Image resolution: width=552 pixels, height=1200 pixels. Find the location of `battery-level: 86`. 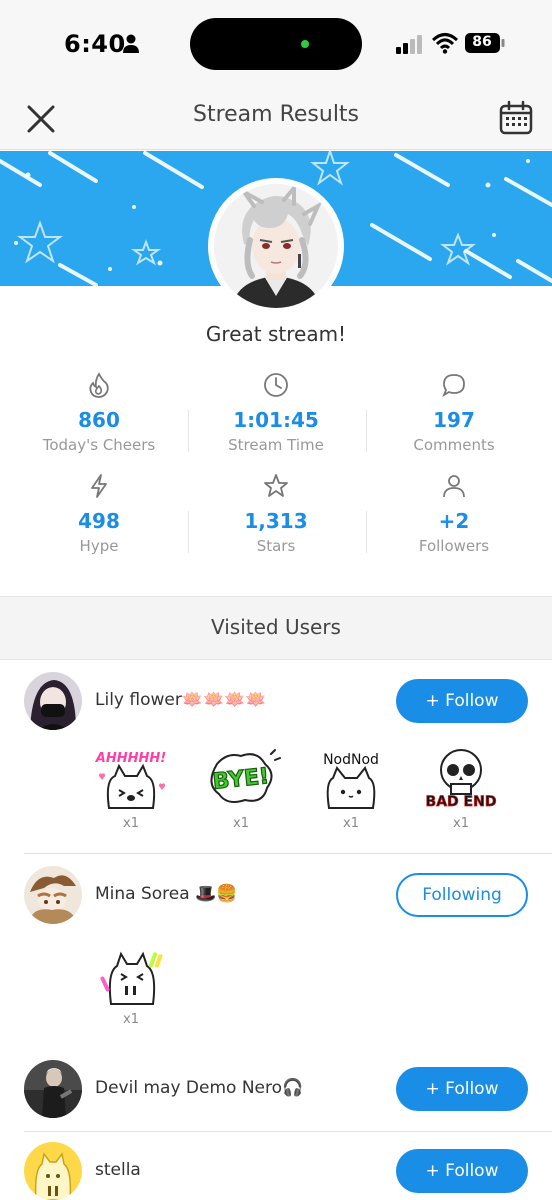

battery-level: 86 is located at coordinates (482, 42).